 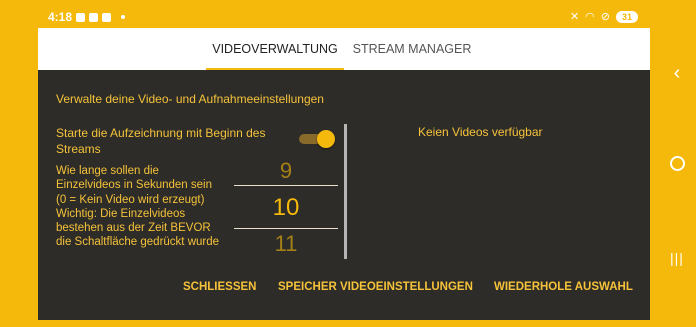 What do you see at coordinates (480, 132) in the screenshot?
I see `no-videos-message: Keien Videos verfügbar` at bounding box center [480, 132].